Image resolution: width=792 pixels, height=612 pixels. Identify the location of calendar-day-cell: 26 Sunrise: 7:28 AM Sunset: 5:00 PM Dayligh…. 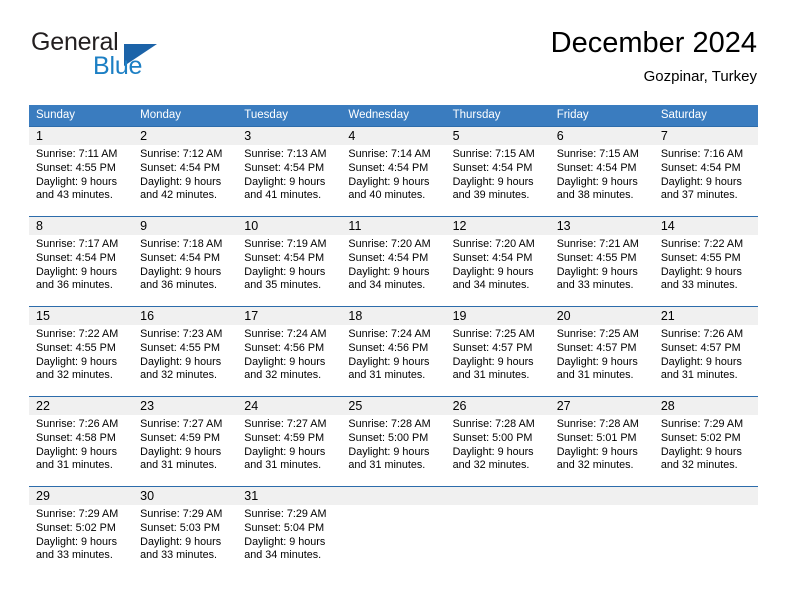
(497, 441).